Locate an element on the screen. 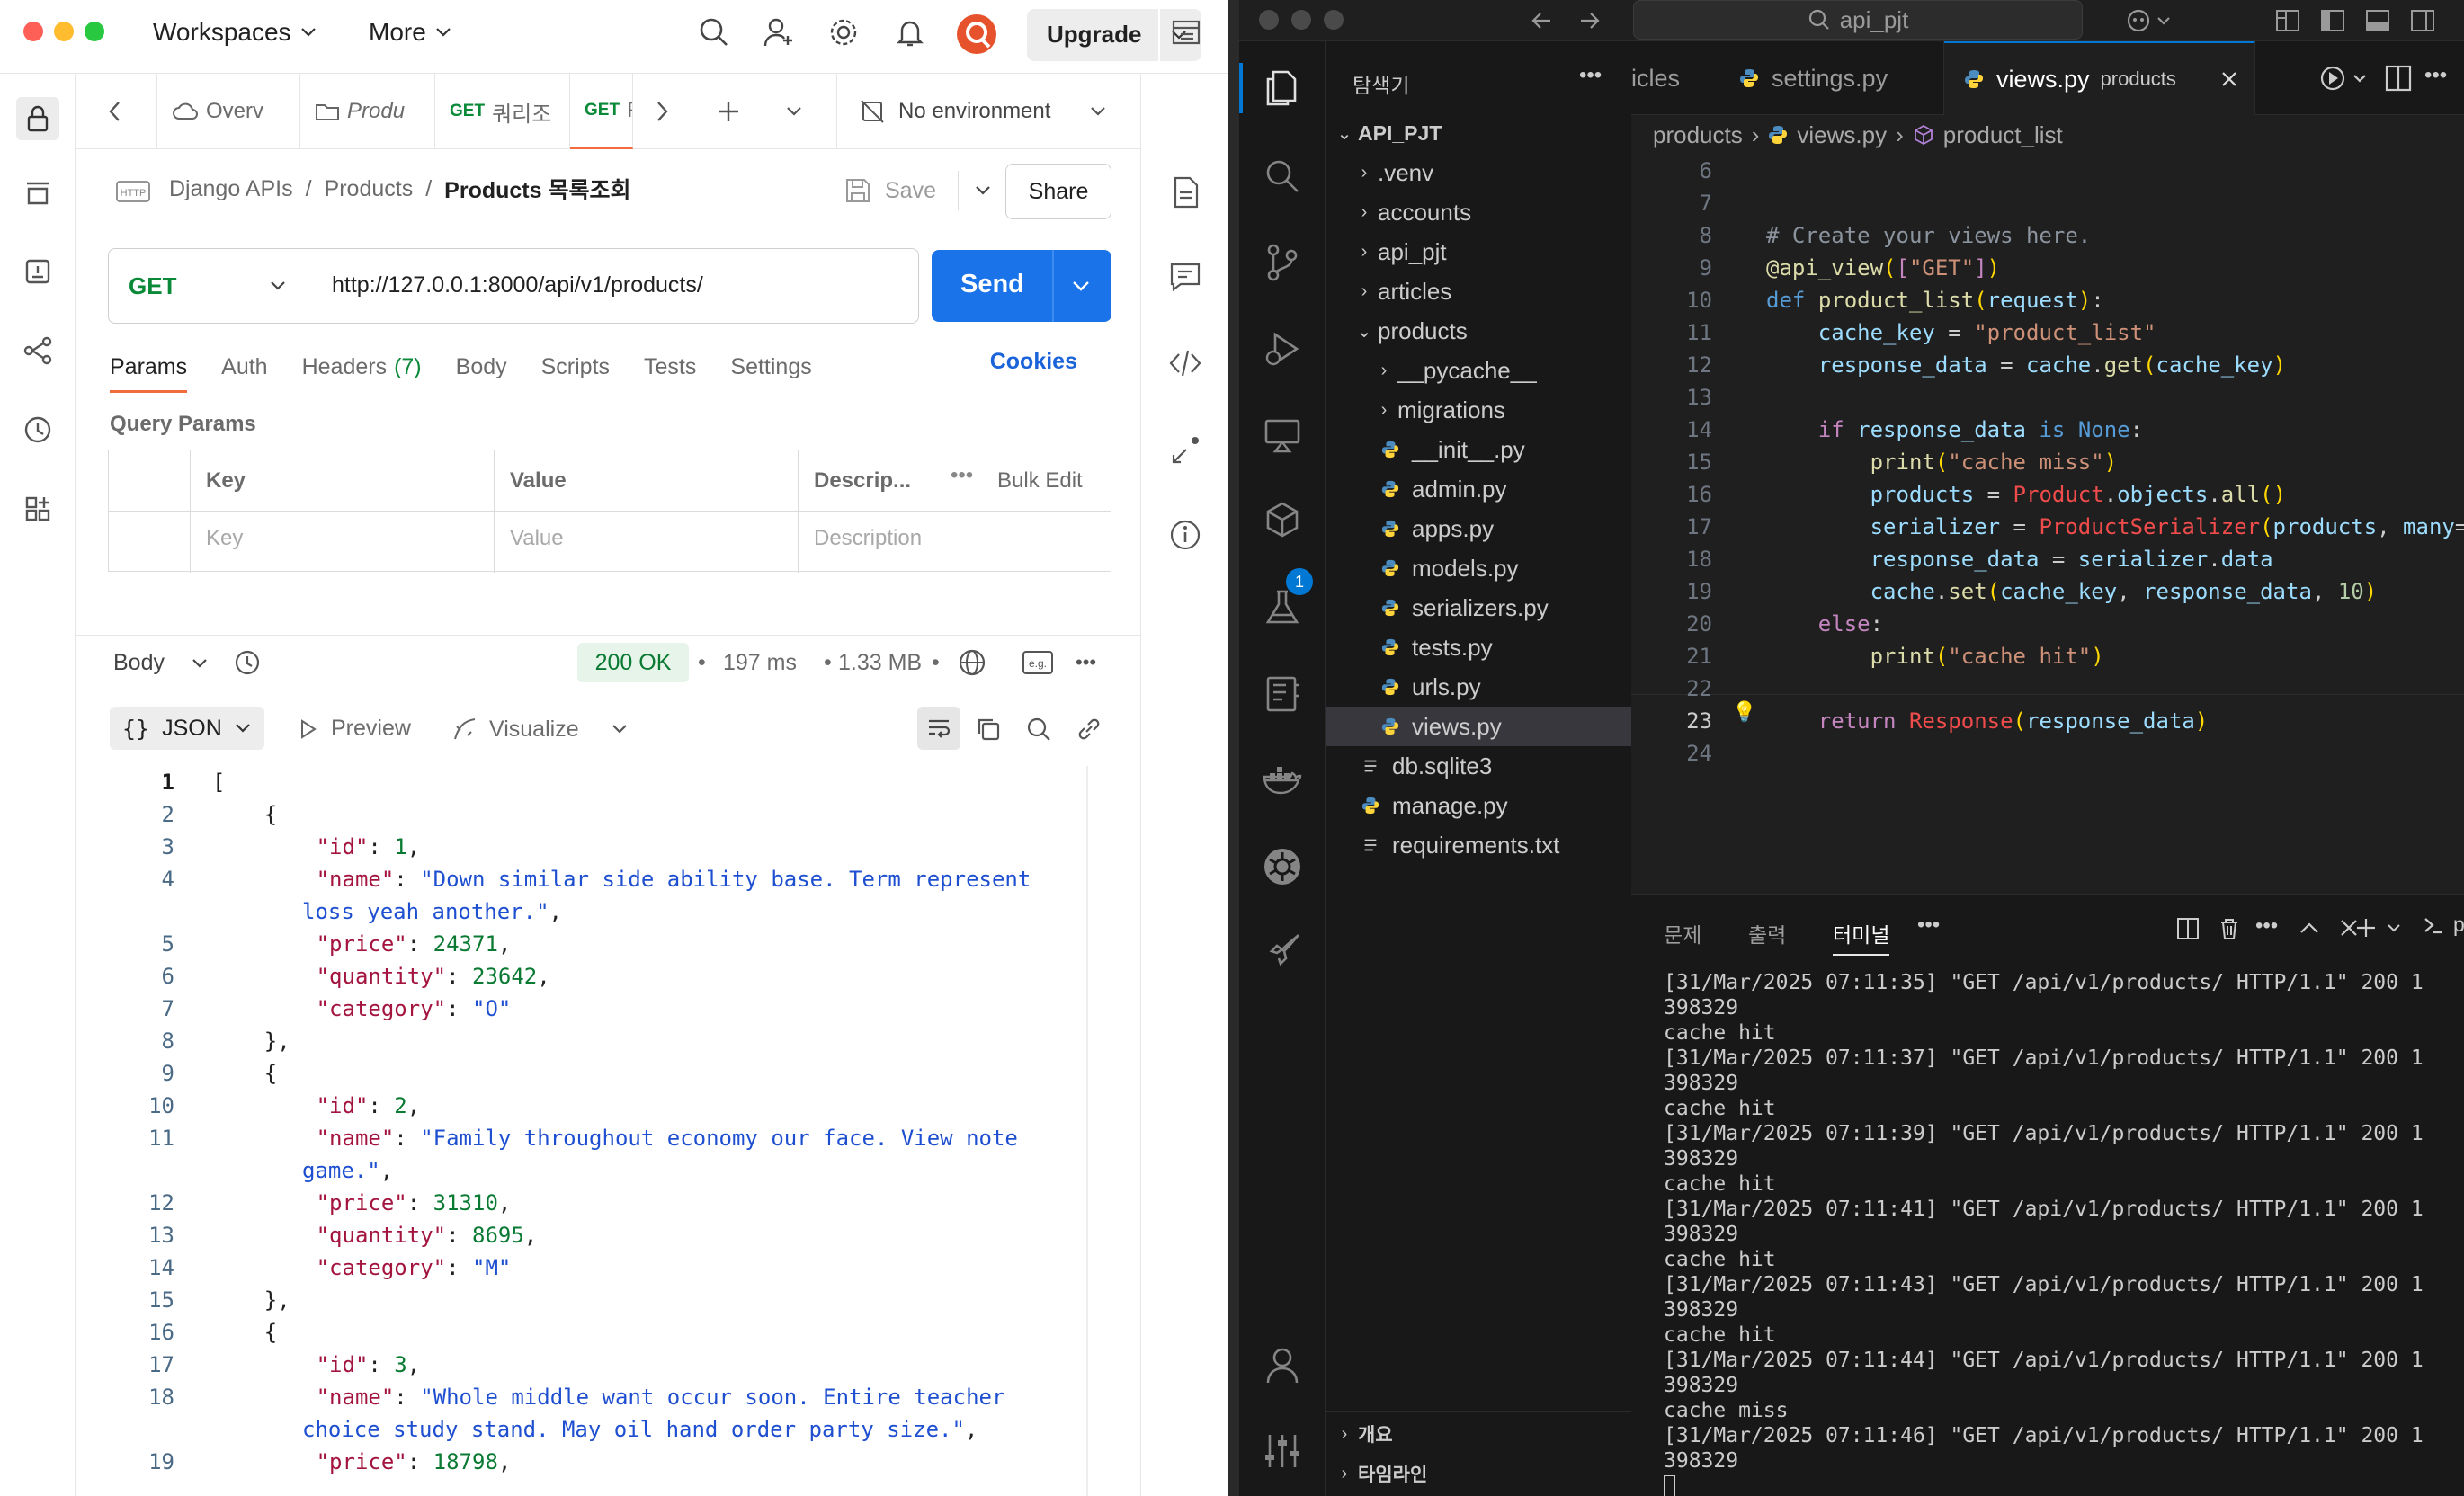 This screenshot has width=2464, height=1496. tab-views-py: views.py products is located at coordinates (2099, 78).